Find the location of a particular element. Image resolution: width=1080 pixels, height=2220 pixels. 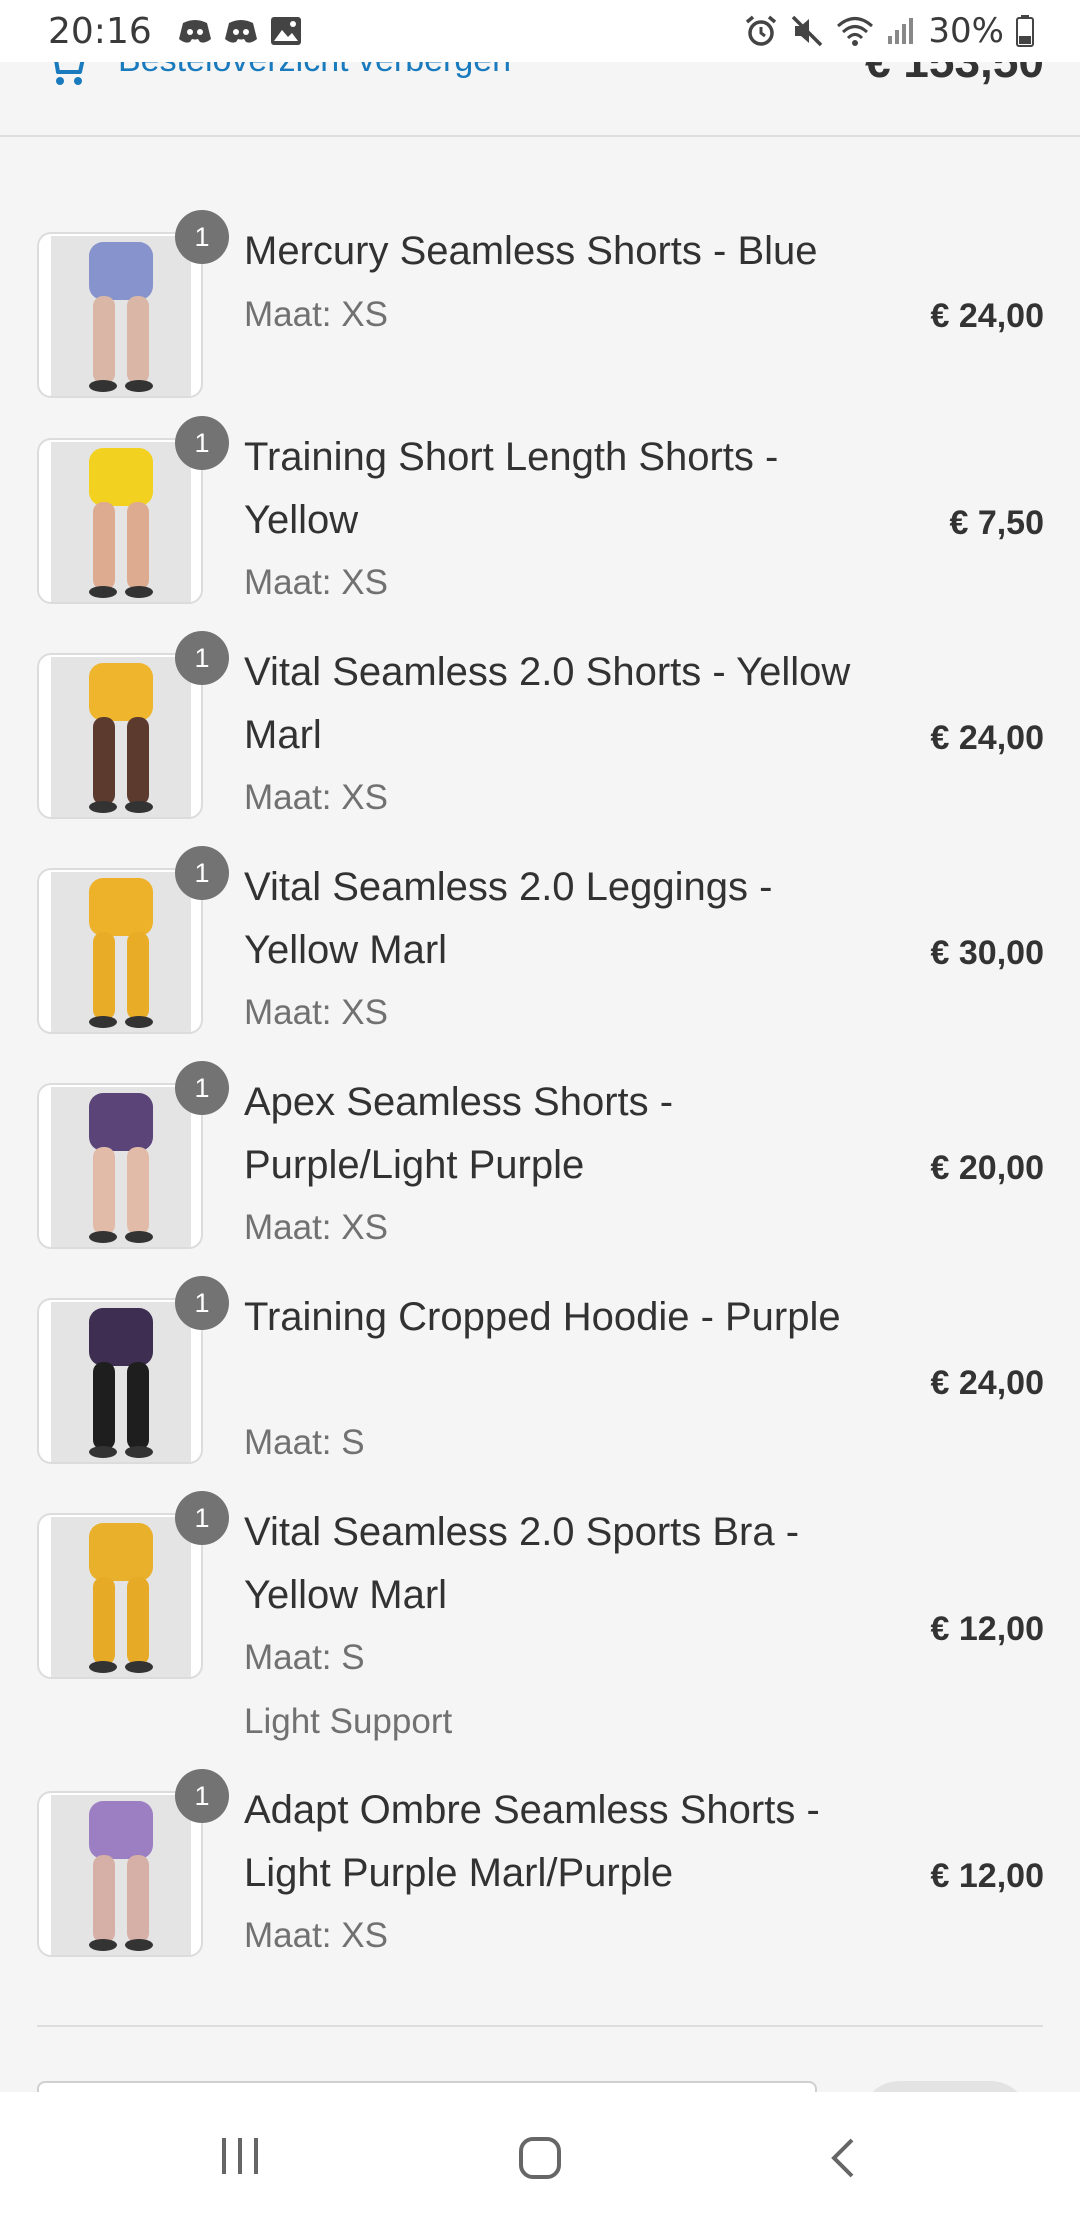

status-bar: 20:16 30% is located at coordinates (540, 31).